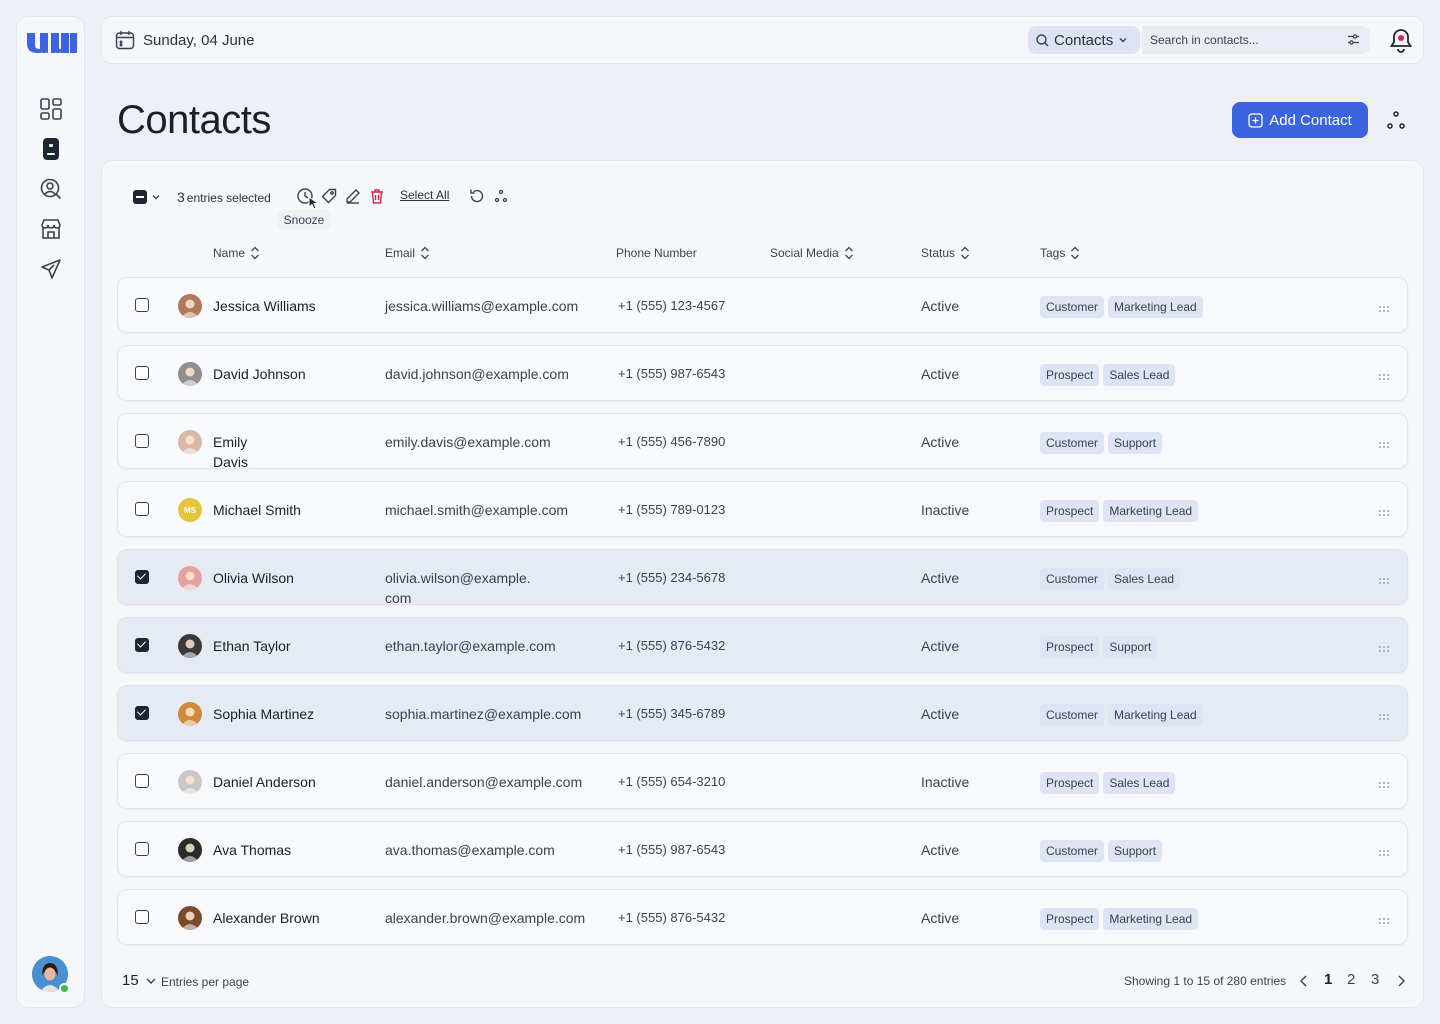 The width and height of the screenshot is (1440, 1024). What do you see at coordinates (1401, 981) in the screenshot?
I see `chevron-right-icon` at bounding box center [1401, 981].